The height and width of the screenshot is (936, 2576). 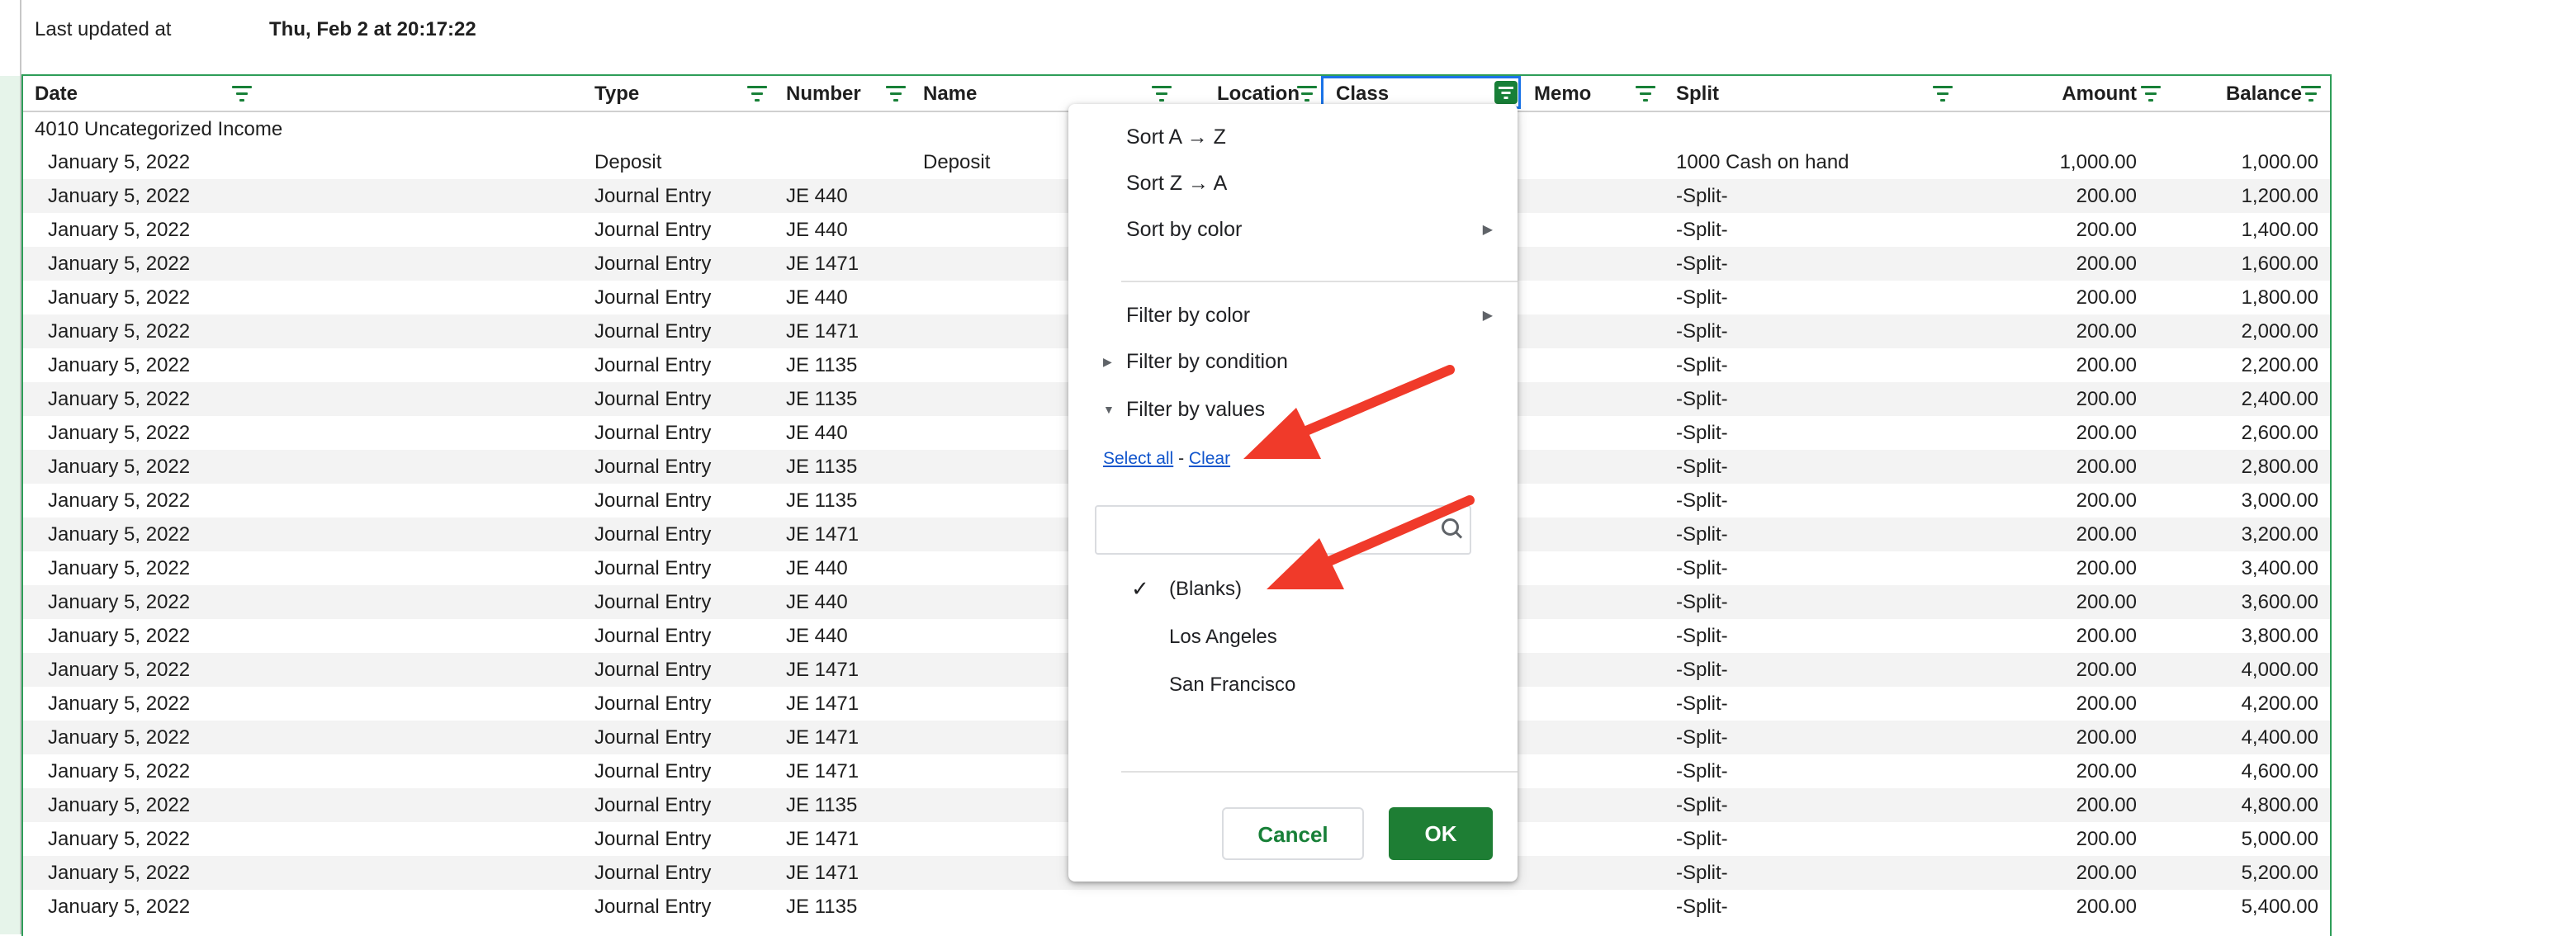 I want to click on cell-balance: 4,600.00, so click(x=2240, y=771).